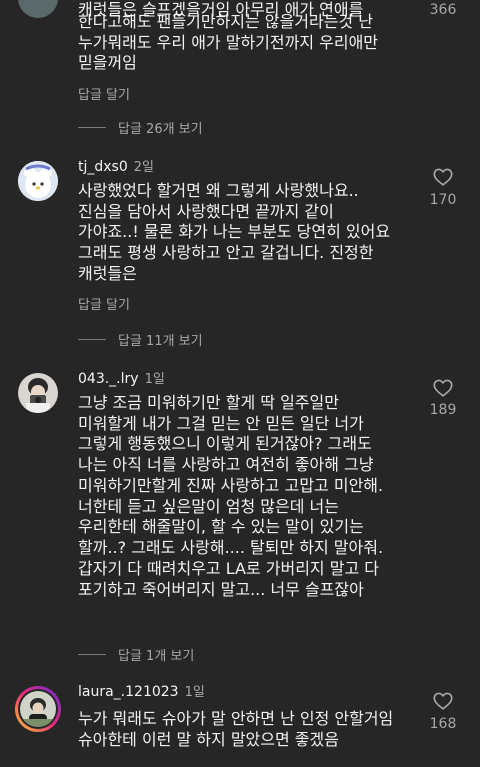 The image size is (480, 767). Describe the element at coordinates (128, 692) in the screenshot. I see `username: laura_.121023` at that location.